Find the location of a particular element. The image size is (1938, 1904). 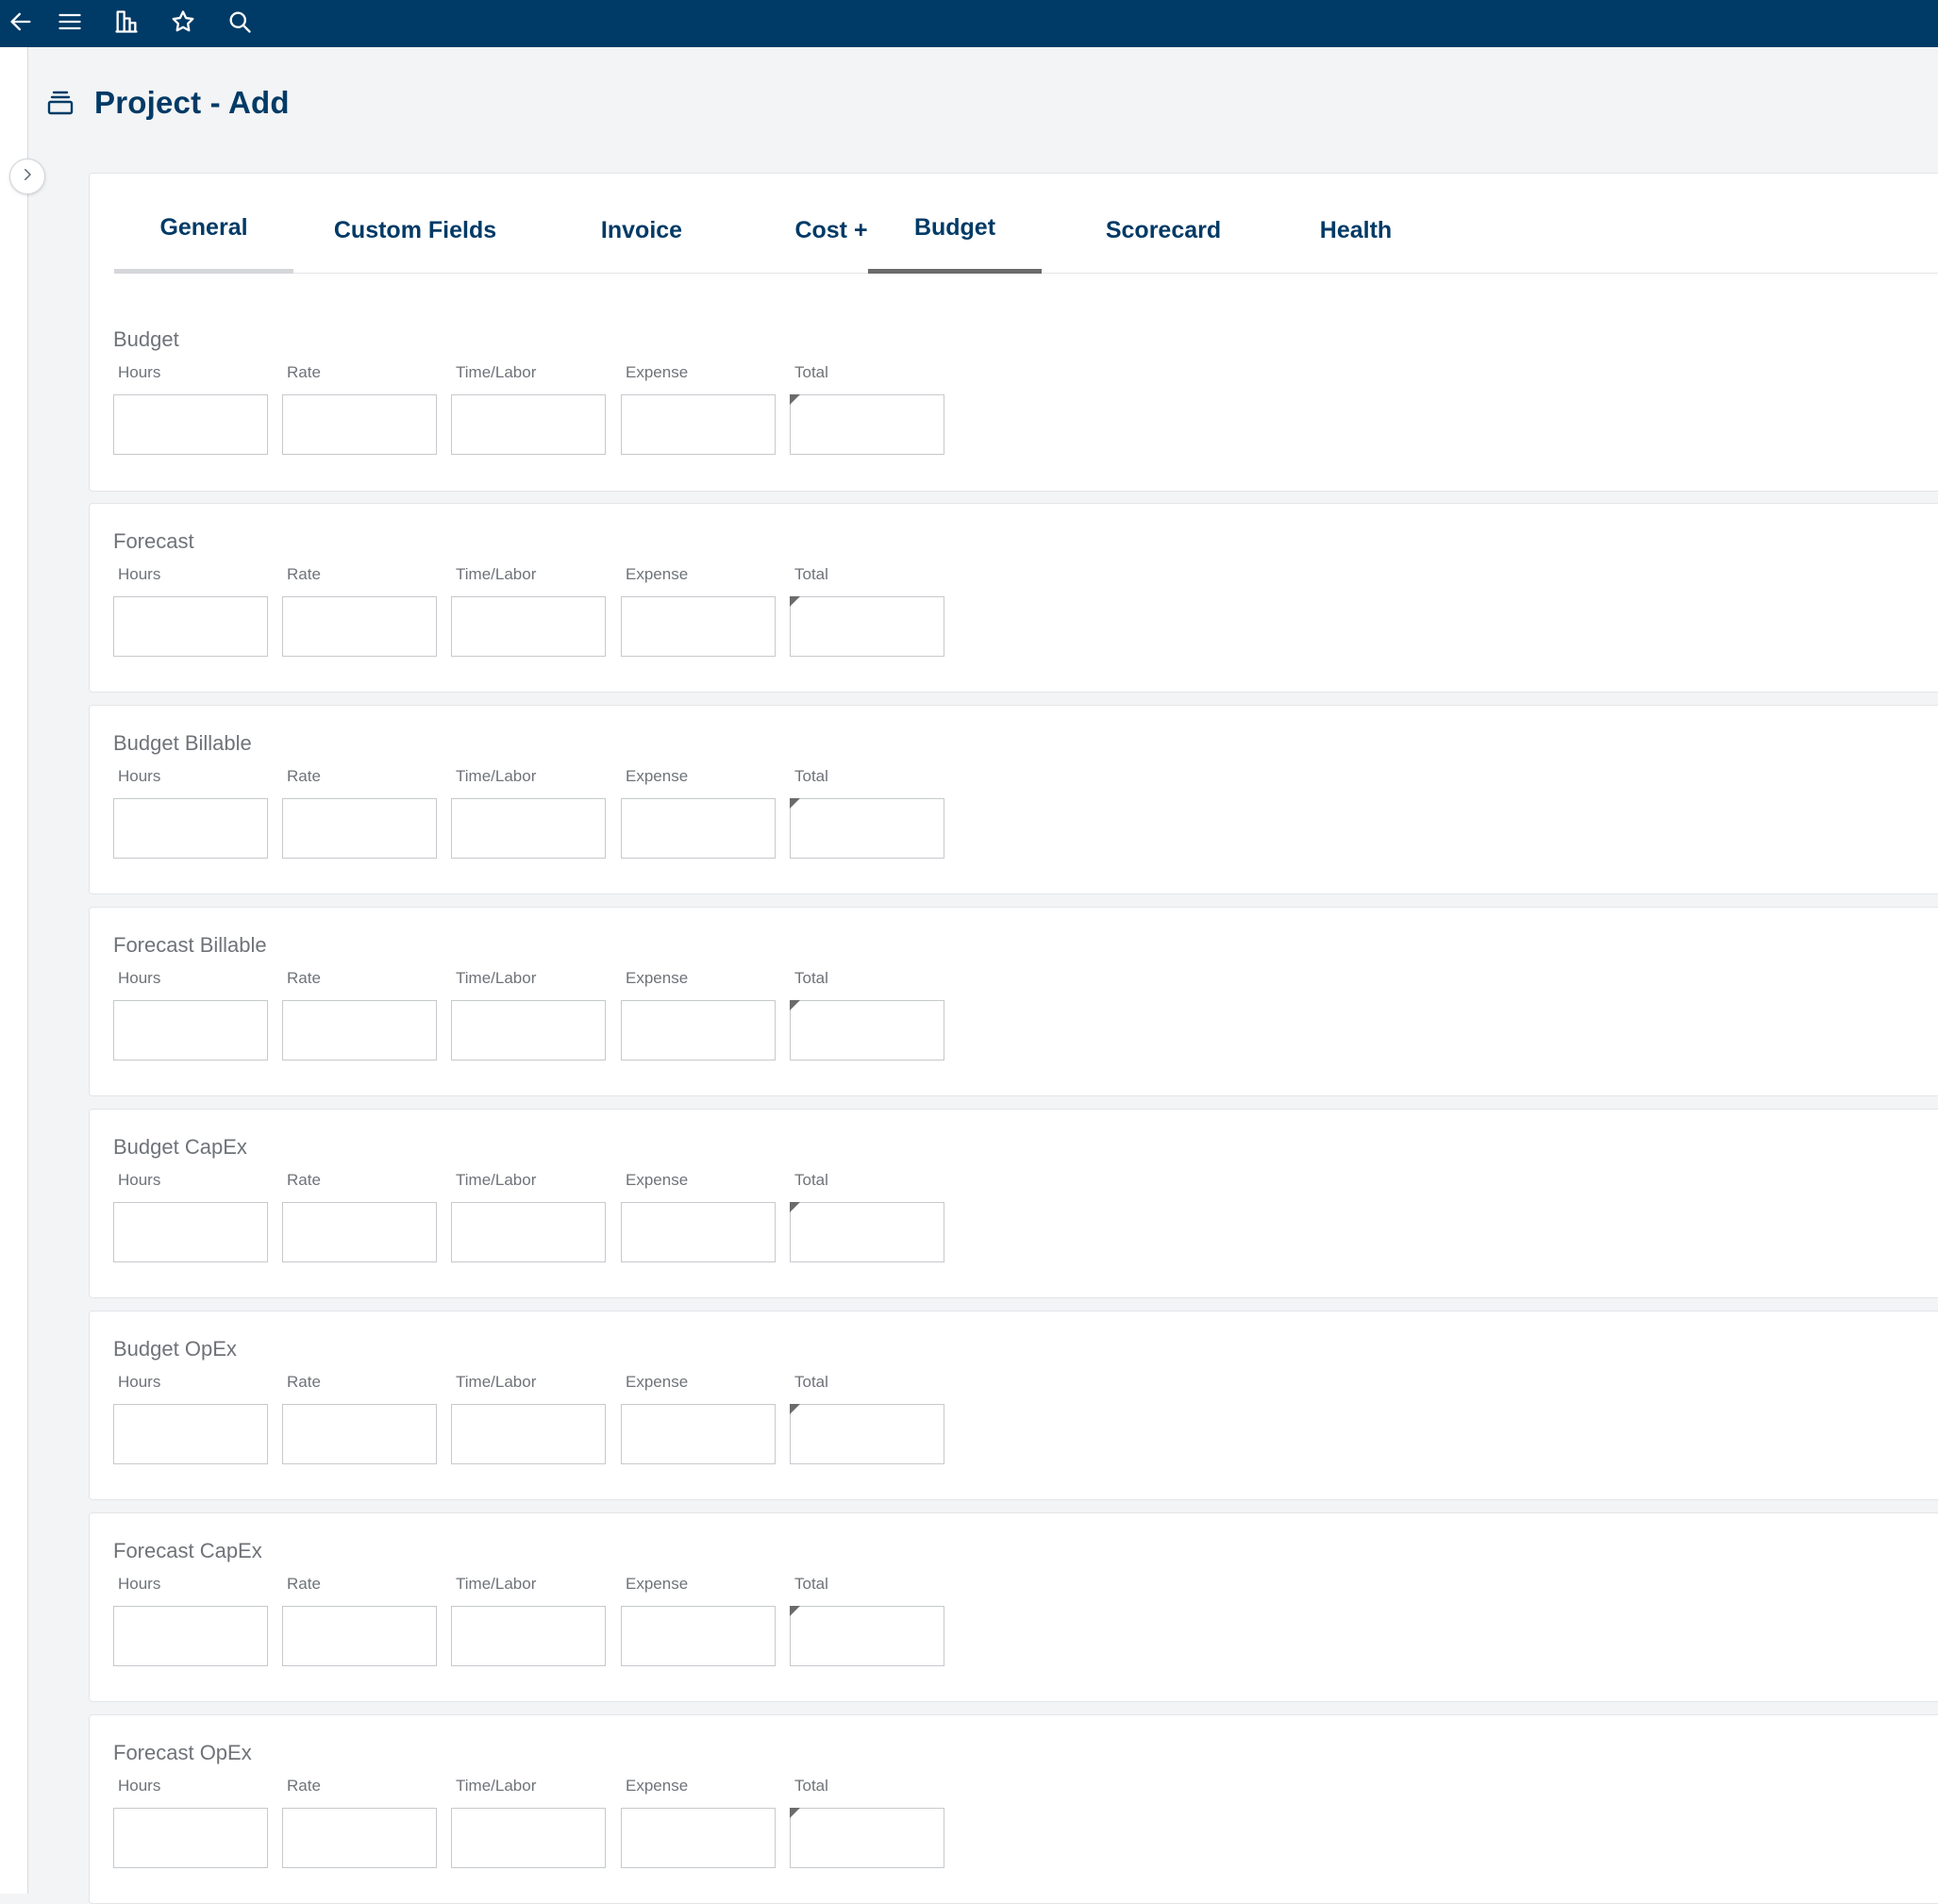

left-rail is located at coordinates (14, 971).